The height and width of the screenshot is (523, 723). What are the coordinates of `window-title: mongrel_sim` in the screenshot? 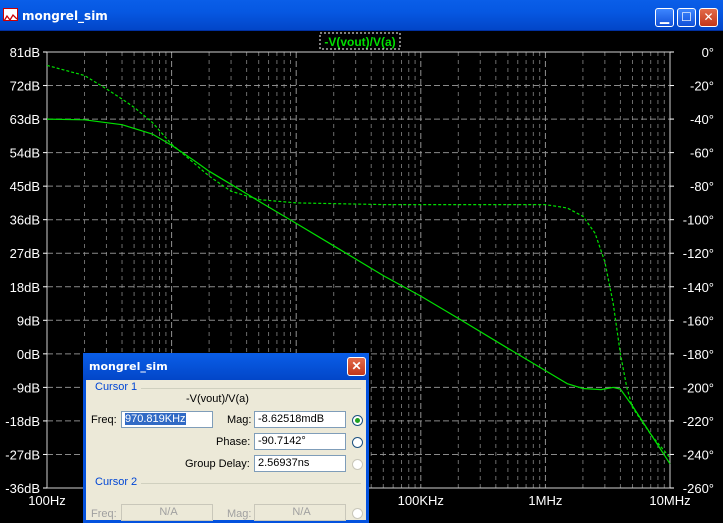 It's located at (65, 16).